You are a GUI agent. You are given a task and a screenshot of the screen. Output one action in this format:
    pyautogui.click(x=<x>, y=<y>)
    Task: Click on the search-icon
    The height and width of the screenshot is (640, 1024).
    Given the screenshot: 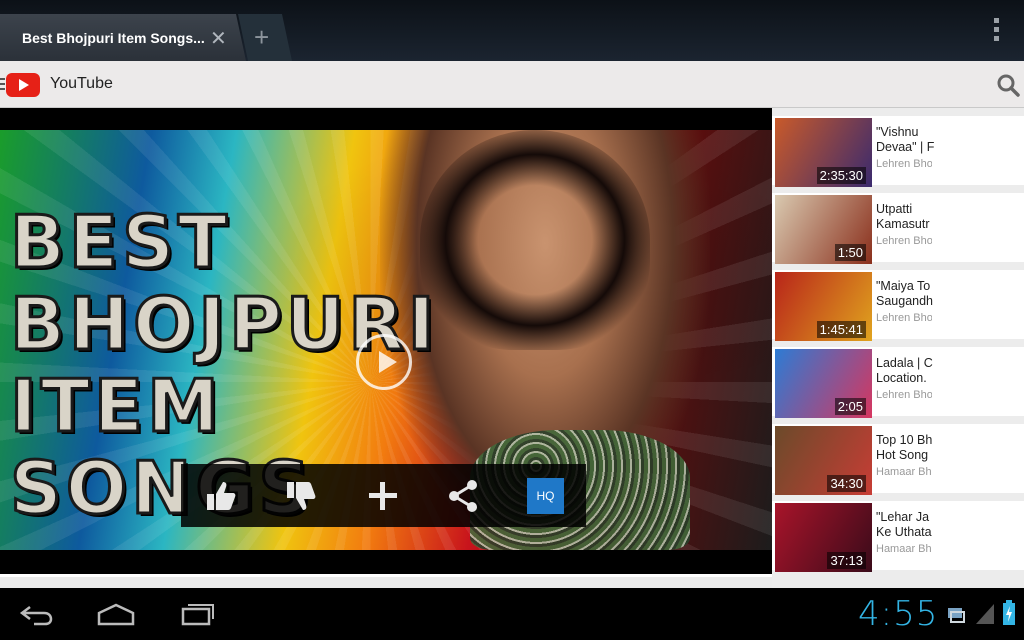 What is the action you would take?
    pyautogui.click(x=1008, y=85)
    